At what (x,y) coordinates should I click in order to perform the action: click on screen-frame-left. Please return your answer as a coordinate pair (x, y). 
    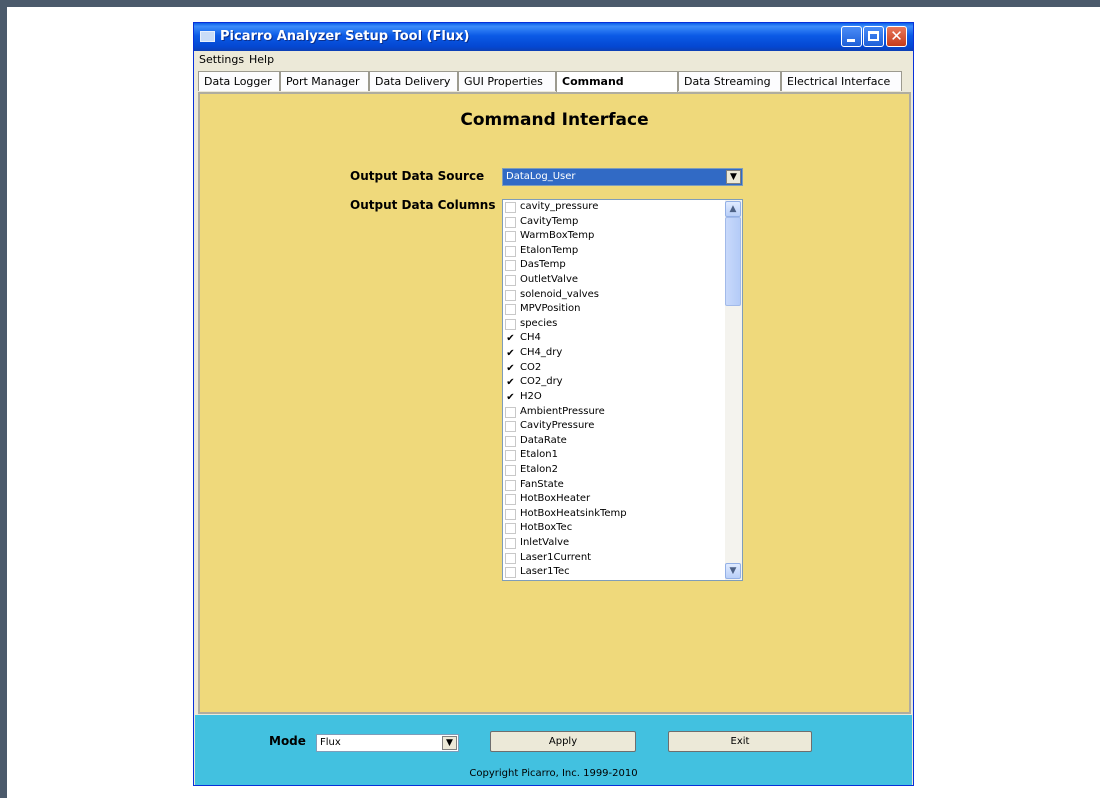
    Looking at the image, I should click on (3, 399).